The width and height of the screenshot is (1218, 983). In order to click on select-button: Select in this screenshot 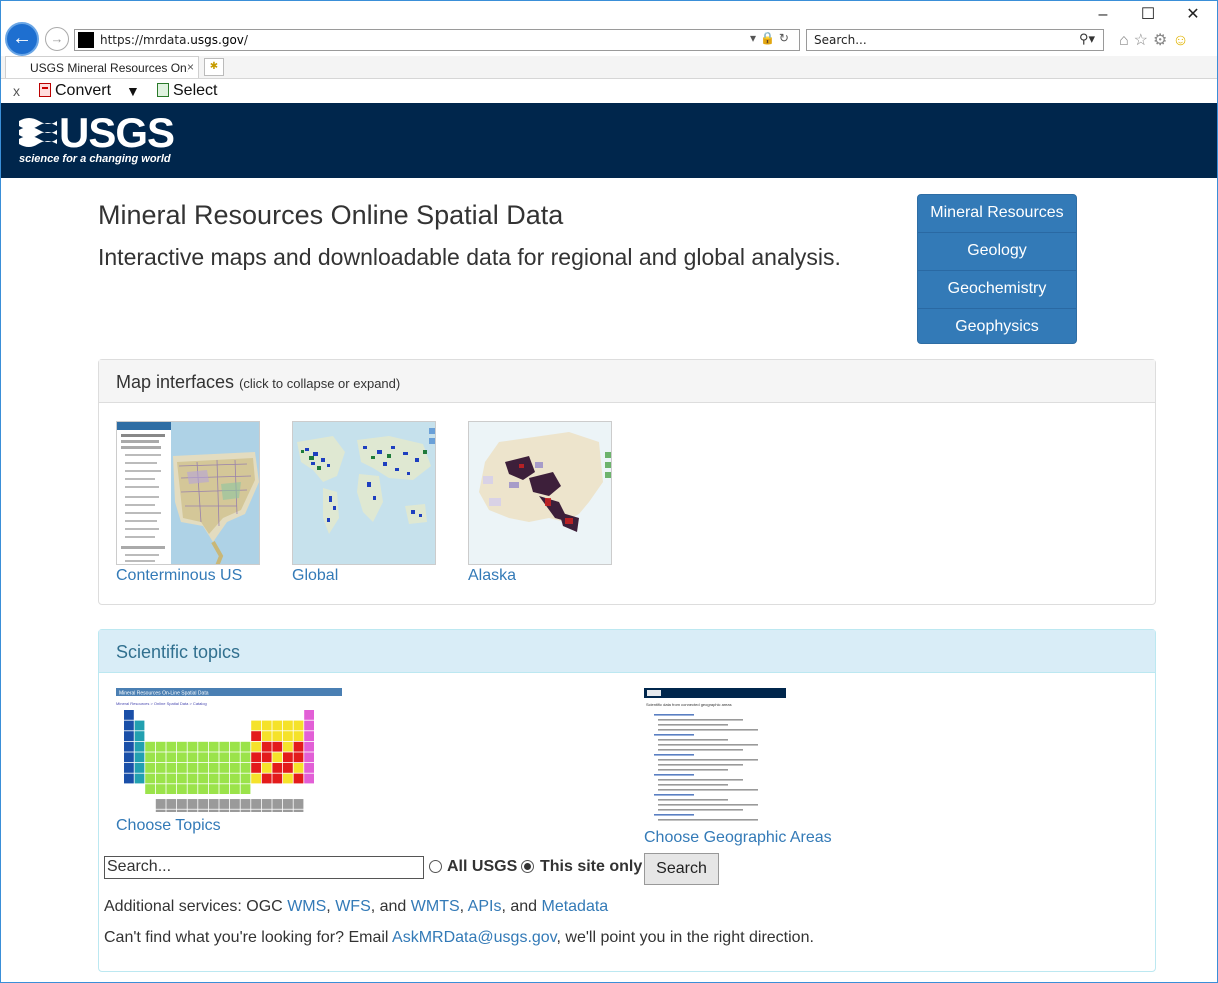, I will do `click(187, 91)`.